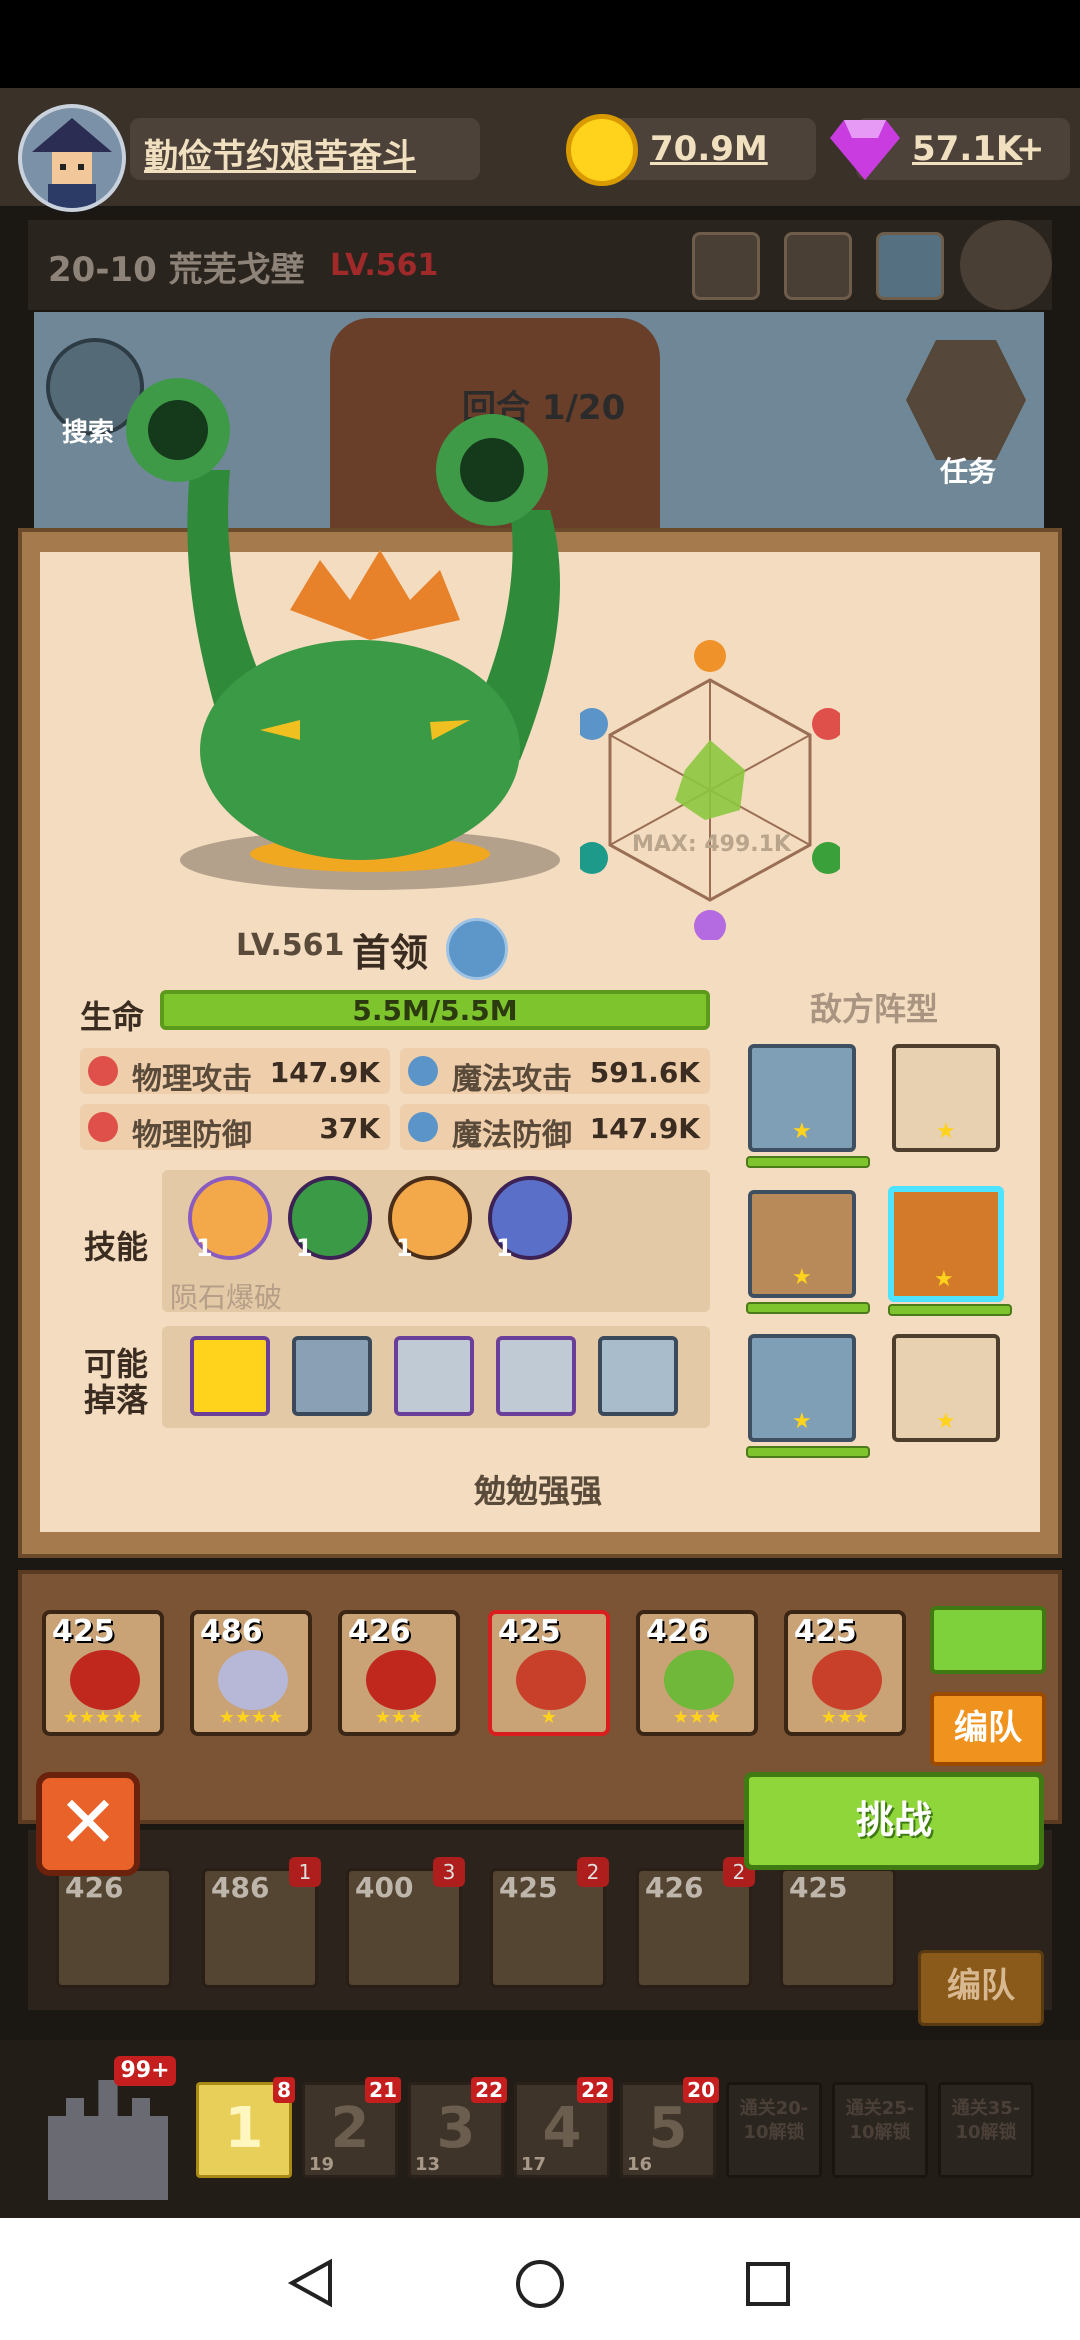 The image size is (1080, 2340). I want to click on vision-attr-icon, so click(594, 724).